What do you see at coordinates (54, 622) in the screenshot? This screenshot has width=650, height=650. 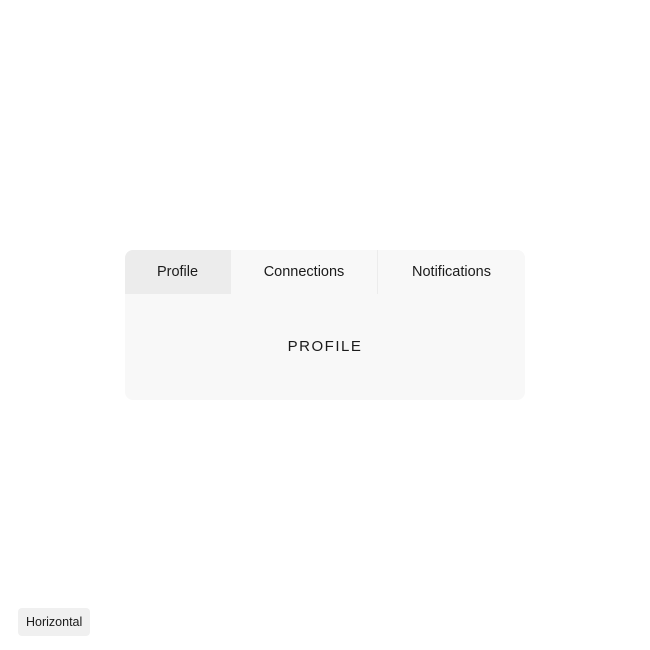 I see `orientation-toggle: Horizontal` at bounding box center [54, 622].